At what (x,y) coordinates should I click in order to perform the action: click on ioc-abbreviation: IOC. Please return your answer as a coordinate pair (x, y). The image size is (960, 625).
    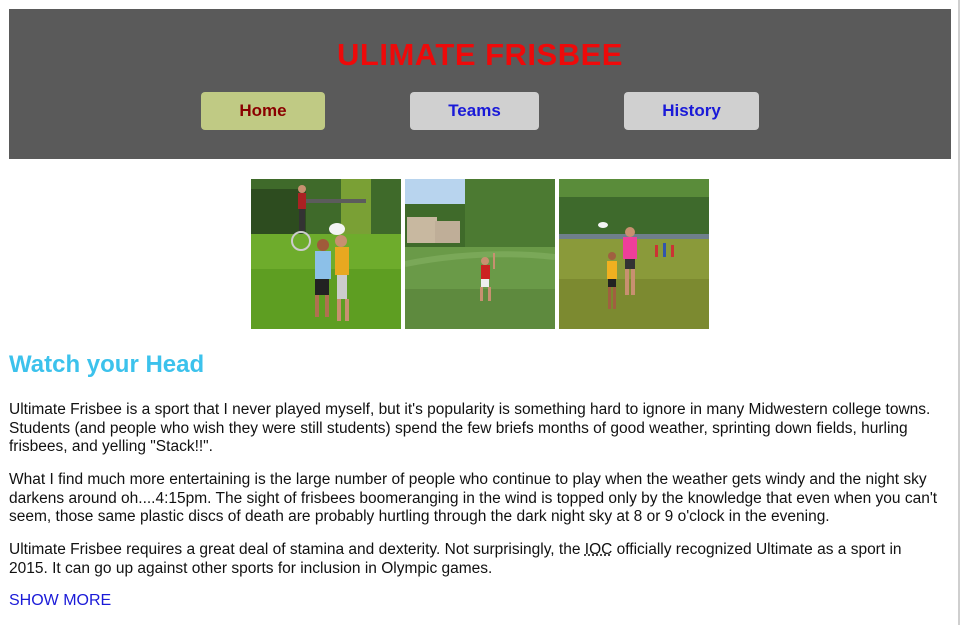
    Looking at the image, I should click on (599, 549).